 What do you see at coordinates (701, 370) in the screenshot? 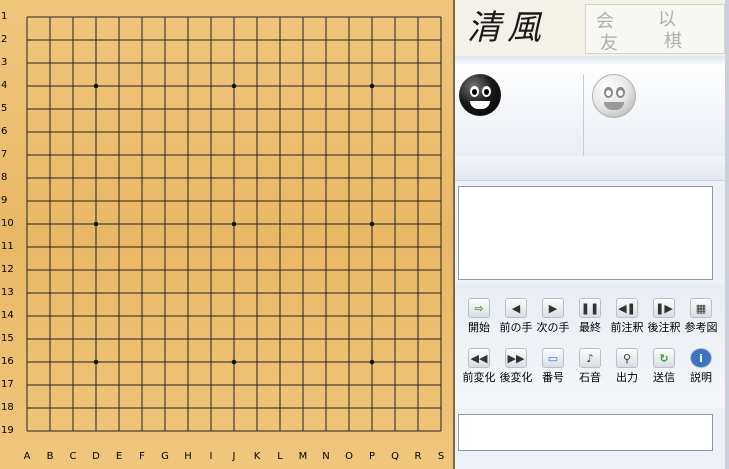
I see `info-button: i 説明` at bounding box center [701, 370].